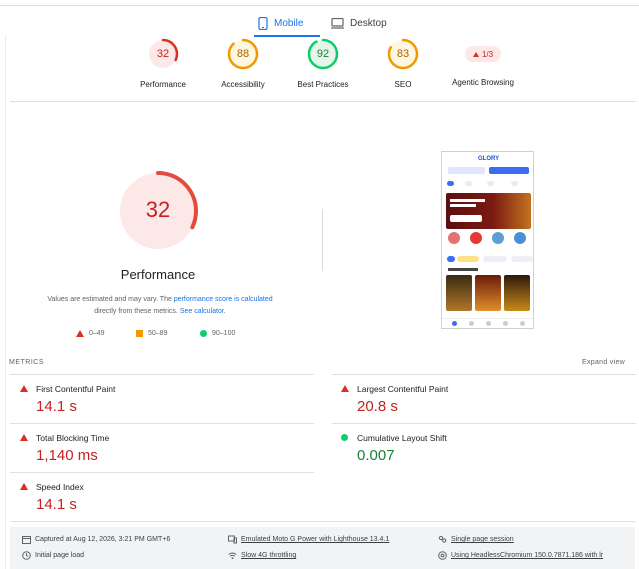  What do you see at coordinates (489, 159) in the screenshot?
I see `site-logo: GLORY` at bounding box center [489, 159].